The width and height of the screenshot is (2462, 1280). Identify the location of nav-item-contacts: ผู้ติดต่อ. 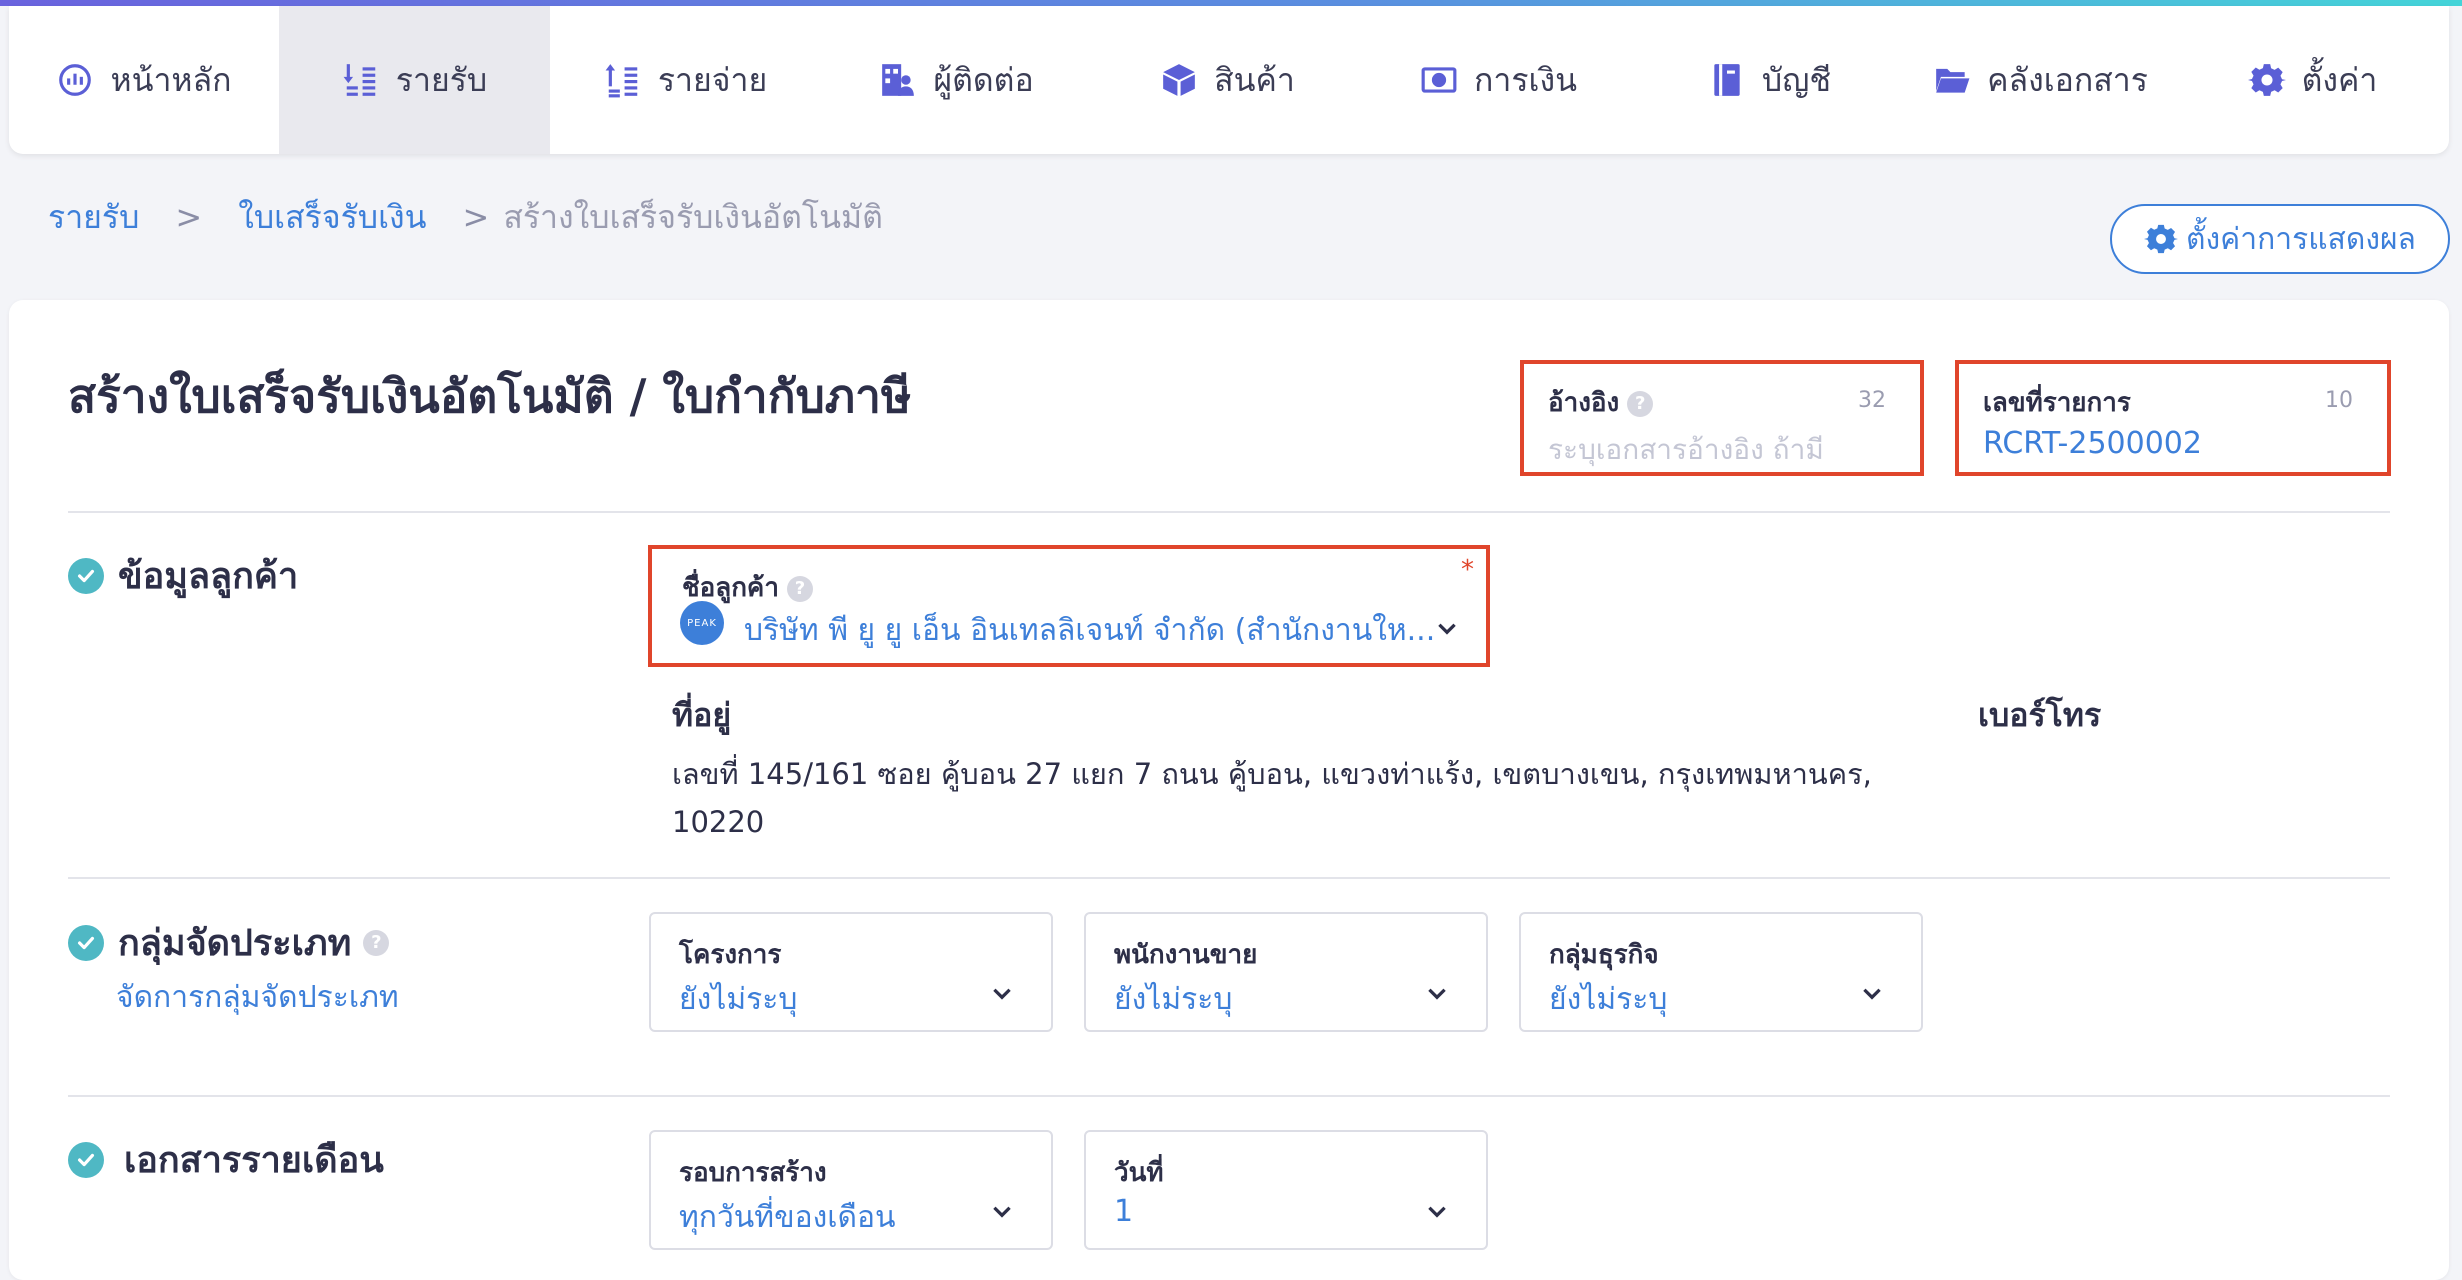
(956, 80).